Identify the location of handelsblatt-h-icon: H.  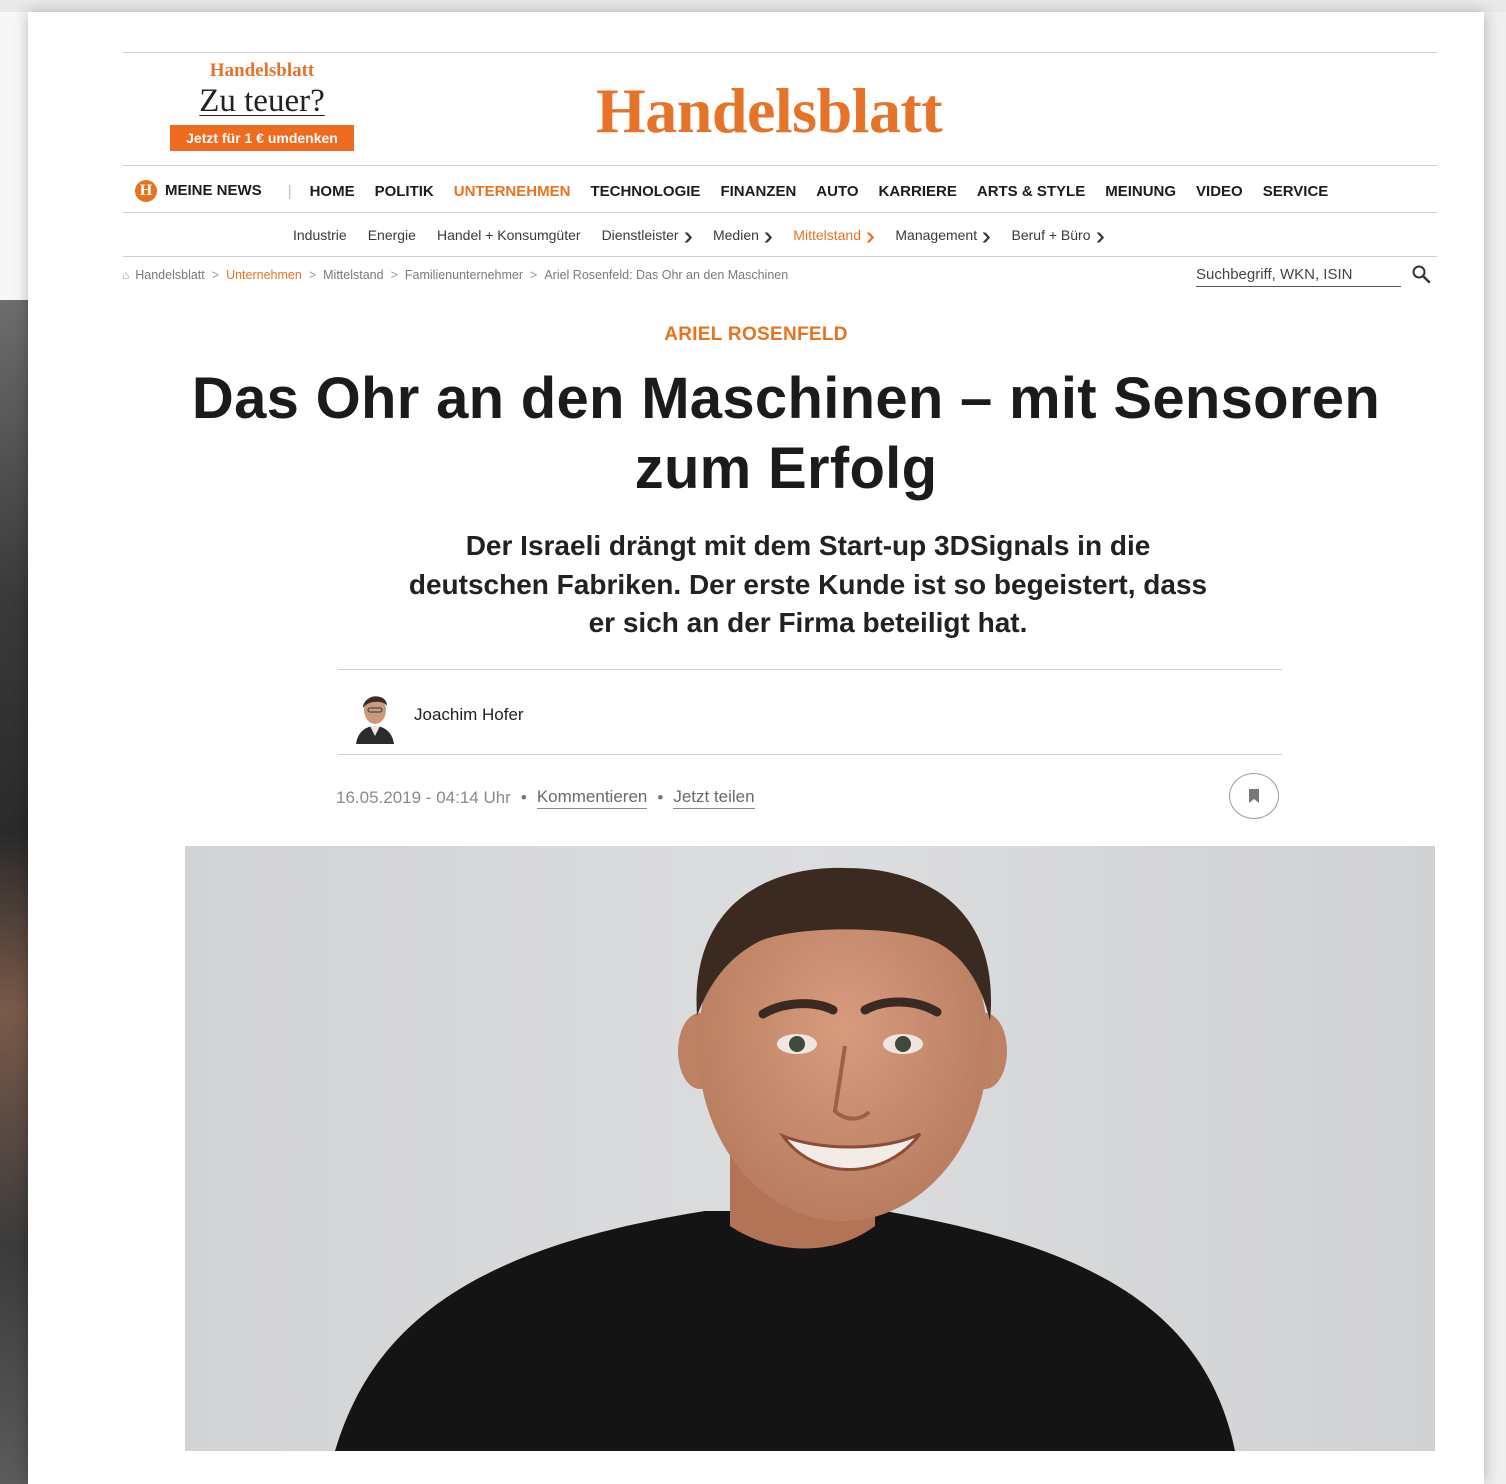
(146, 191).